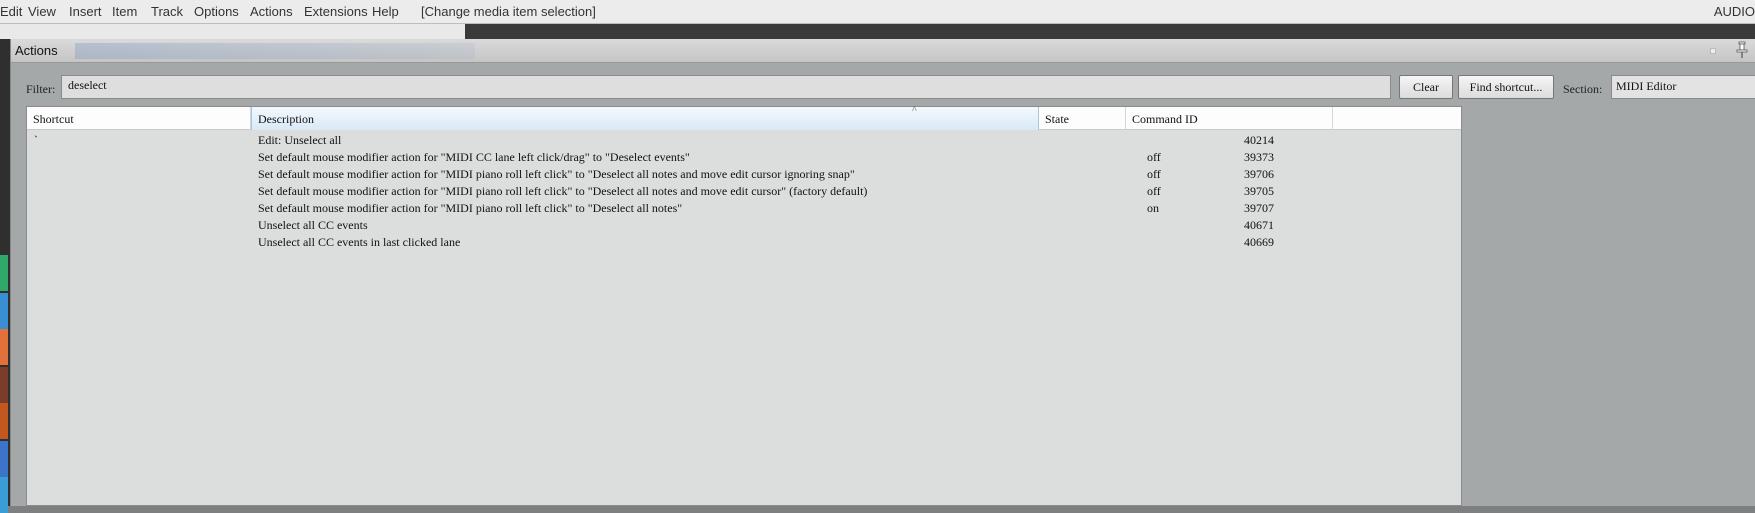 The width and height of the screenshot is (1755, 513). I want to click on column-header-shortcut: Shortcut, so click(139, 118).